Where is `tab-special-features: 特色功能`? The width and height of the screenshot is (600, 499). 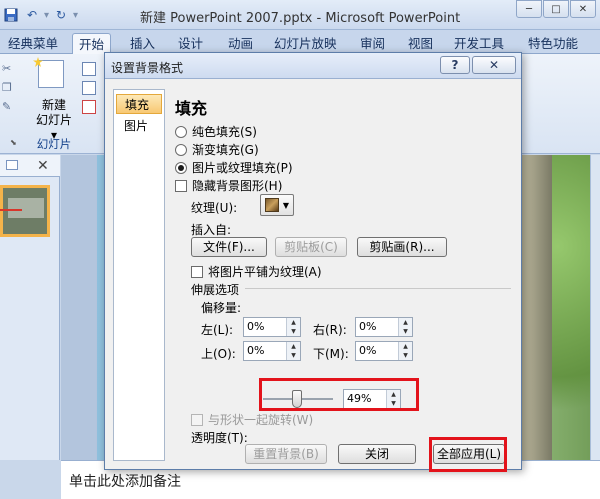 tab-special-features: 特色功能 is located at coordinates (553, 43).